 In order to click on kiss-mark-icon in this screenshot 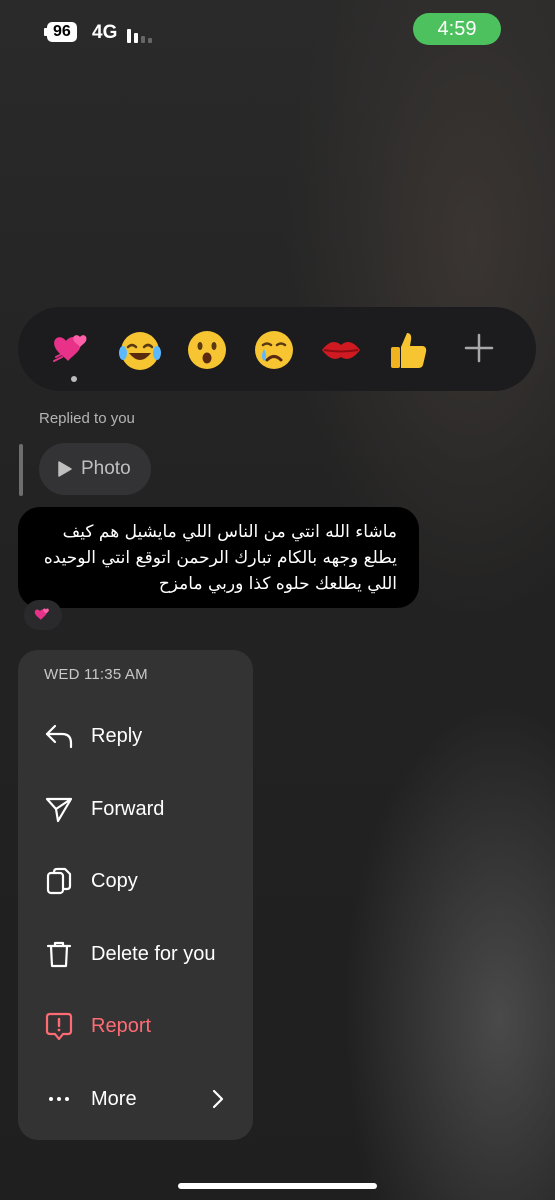, I will do `click(341, 350)`.